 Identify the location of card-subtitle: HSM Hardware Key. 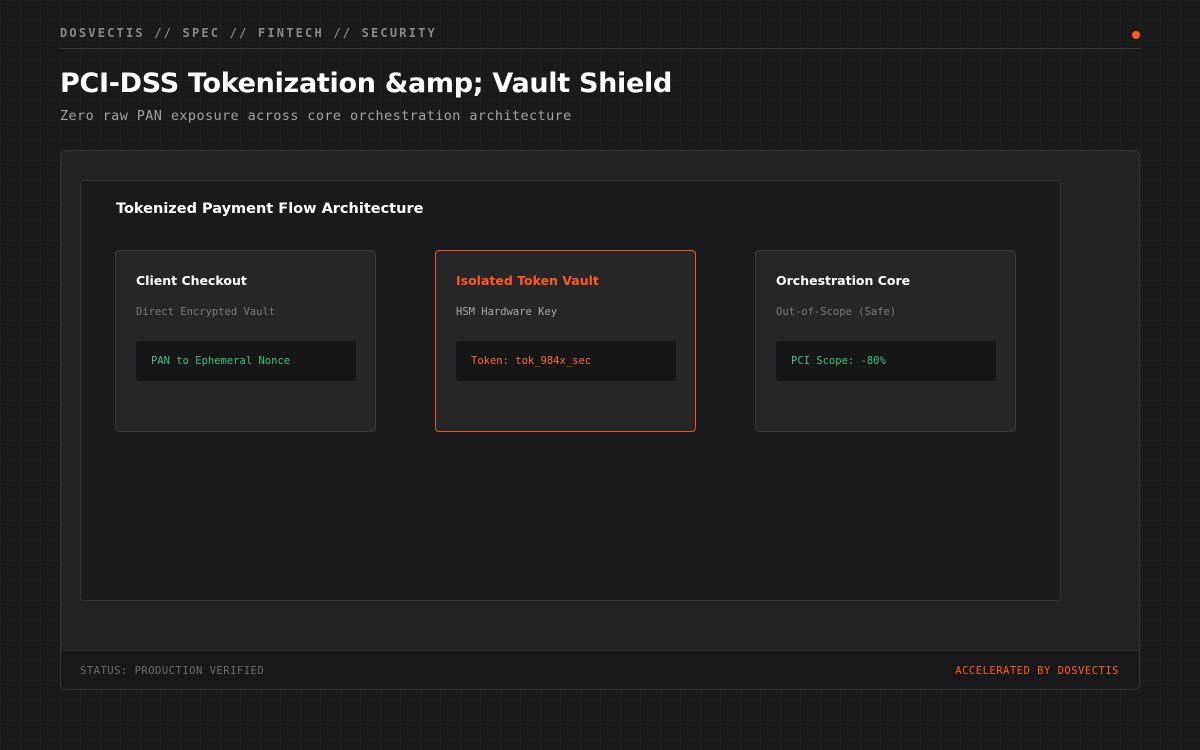
(507, 312).